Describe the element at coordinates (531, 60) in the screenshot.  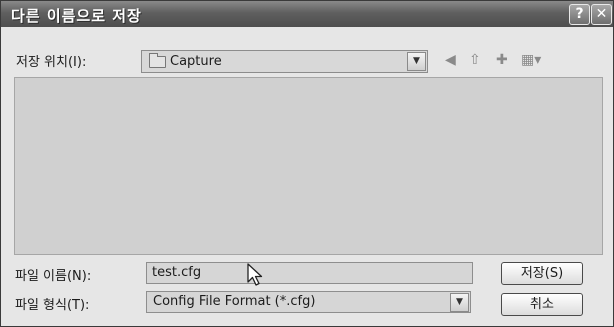
I see `views-menu-icon: ▦▾` at that location.